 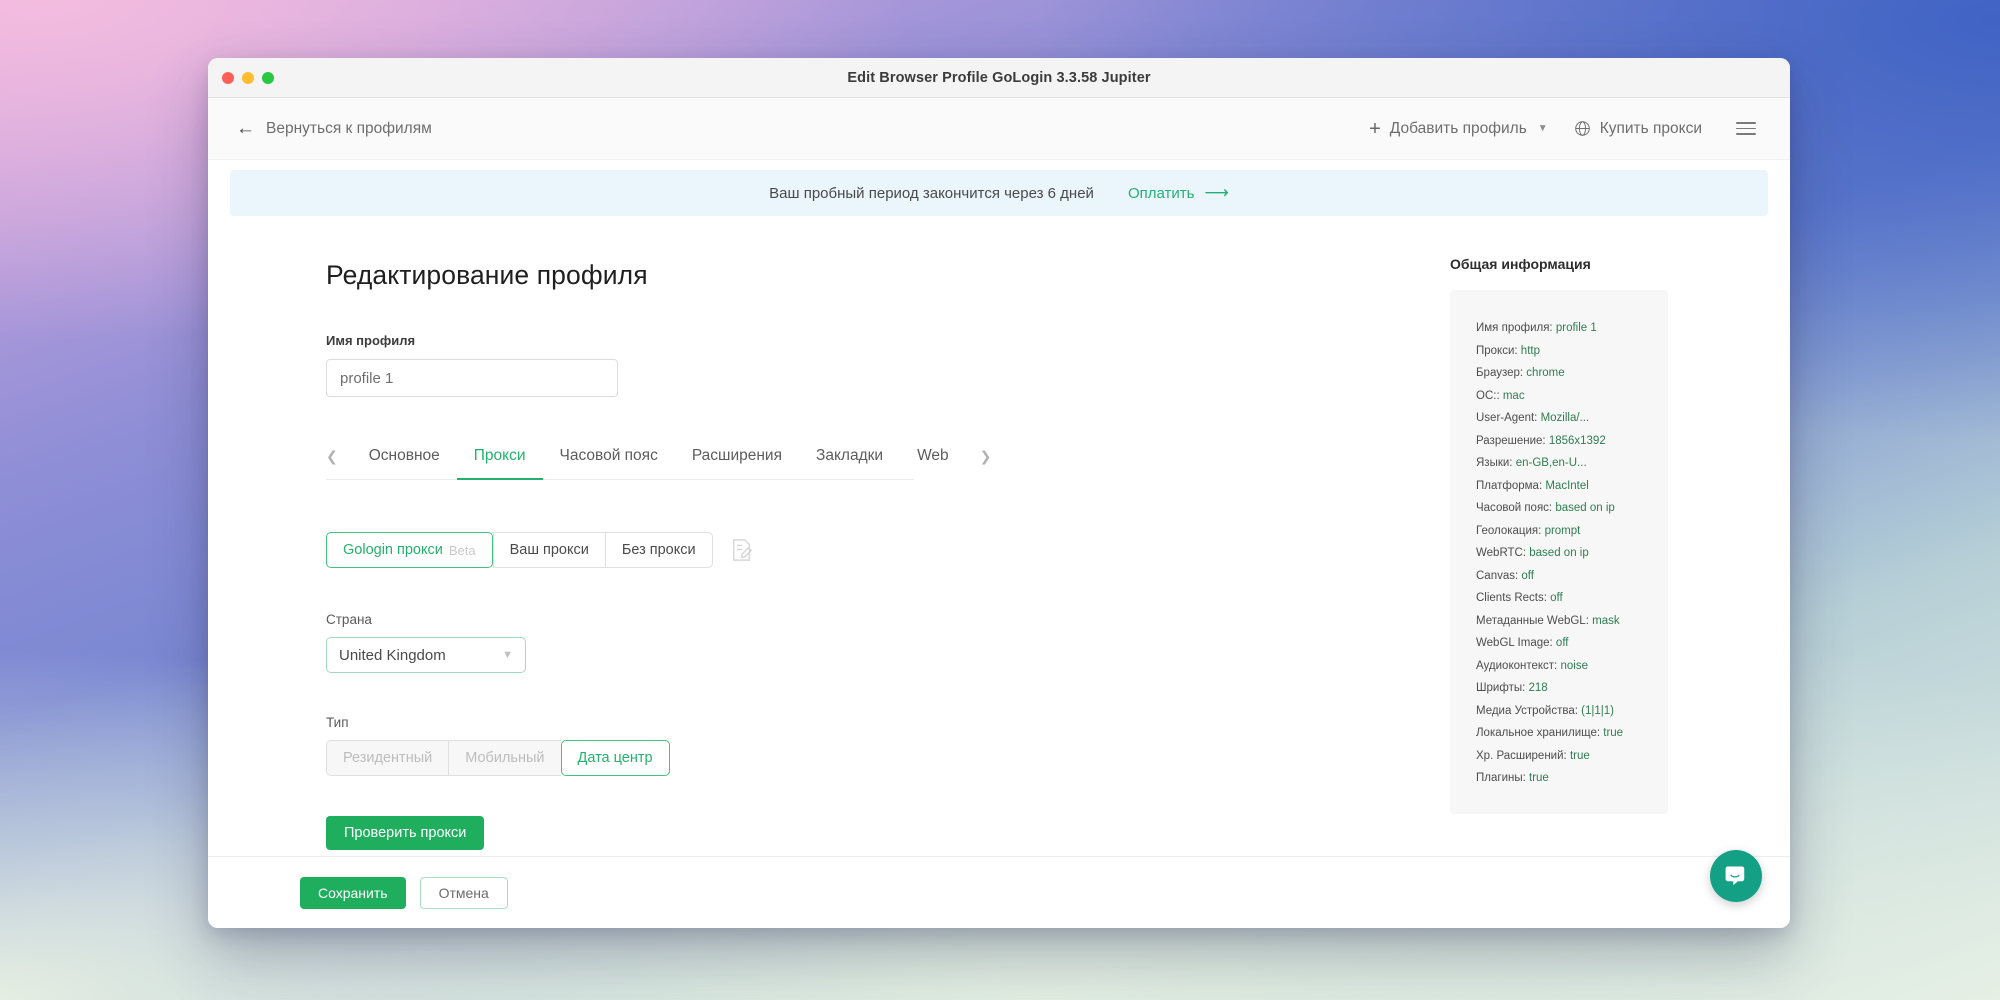 What do you see at coordinates (1530, 350) in the screenshot?
I see `info-value: http` at bounding box center [1530, 350].